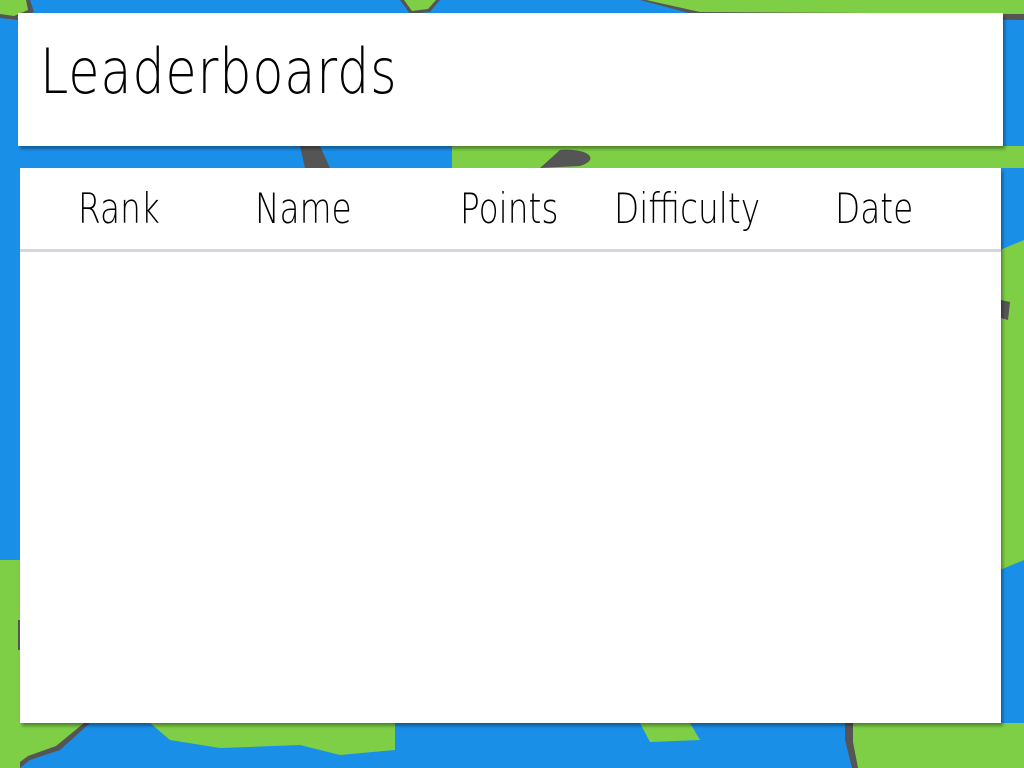 The image size is (1024, 768). I want to click on page-title: Leaderboards, so click(219, 71).